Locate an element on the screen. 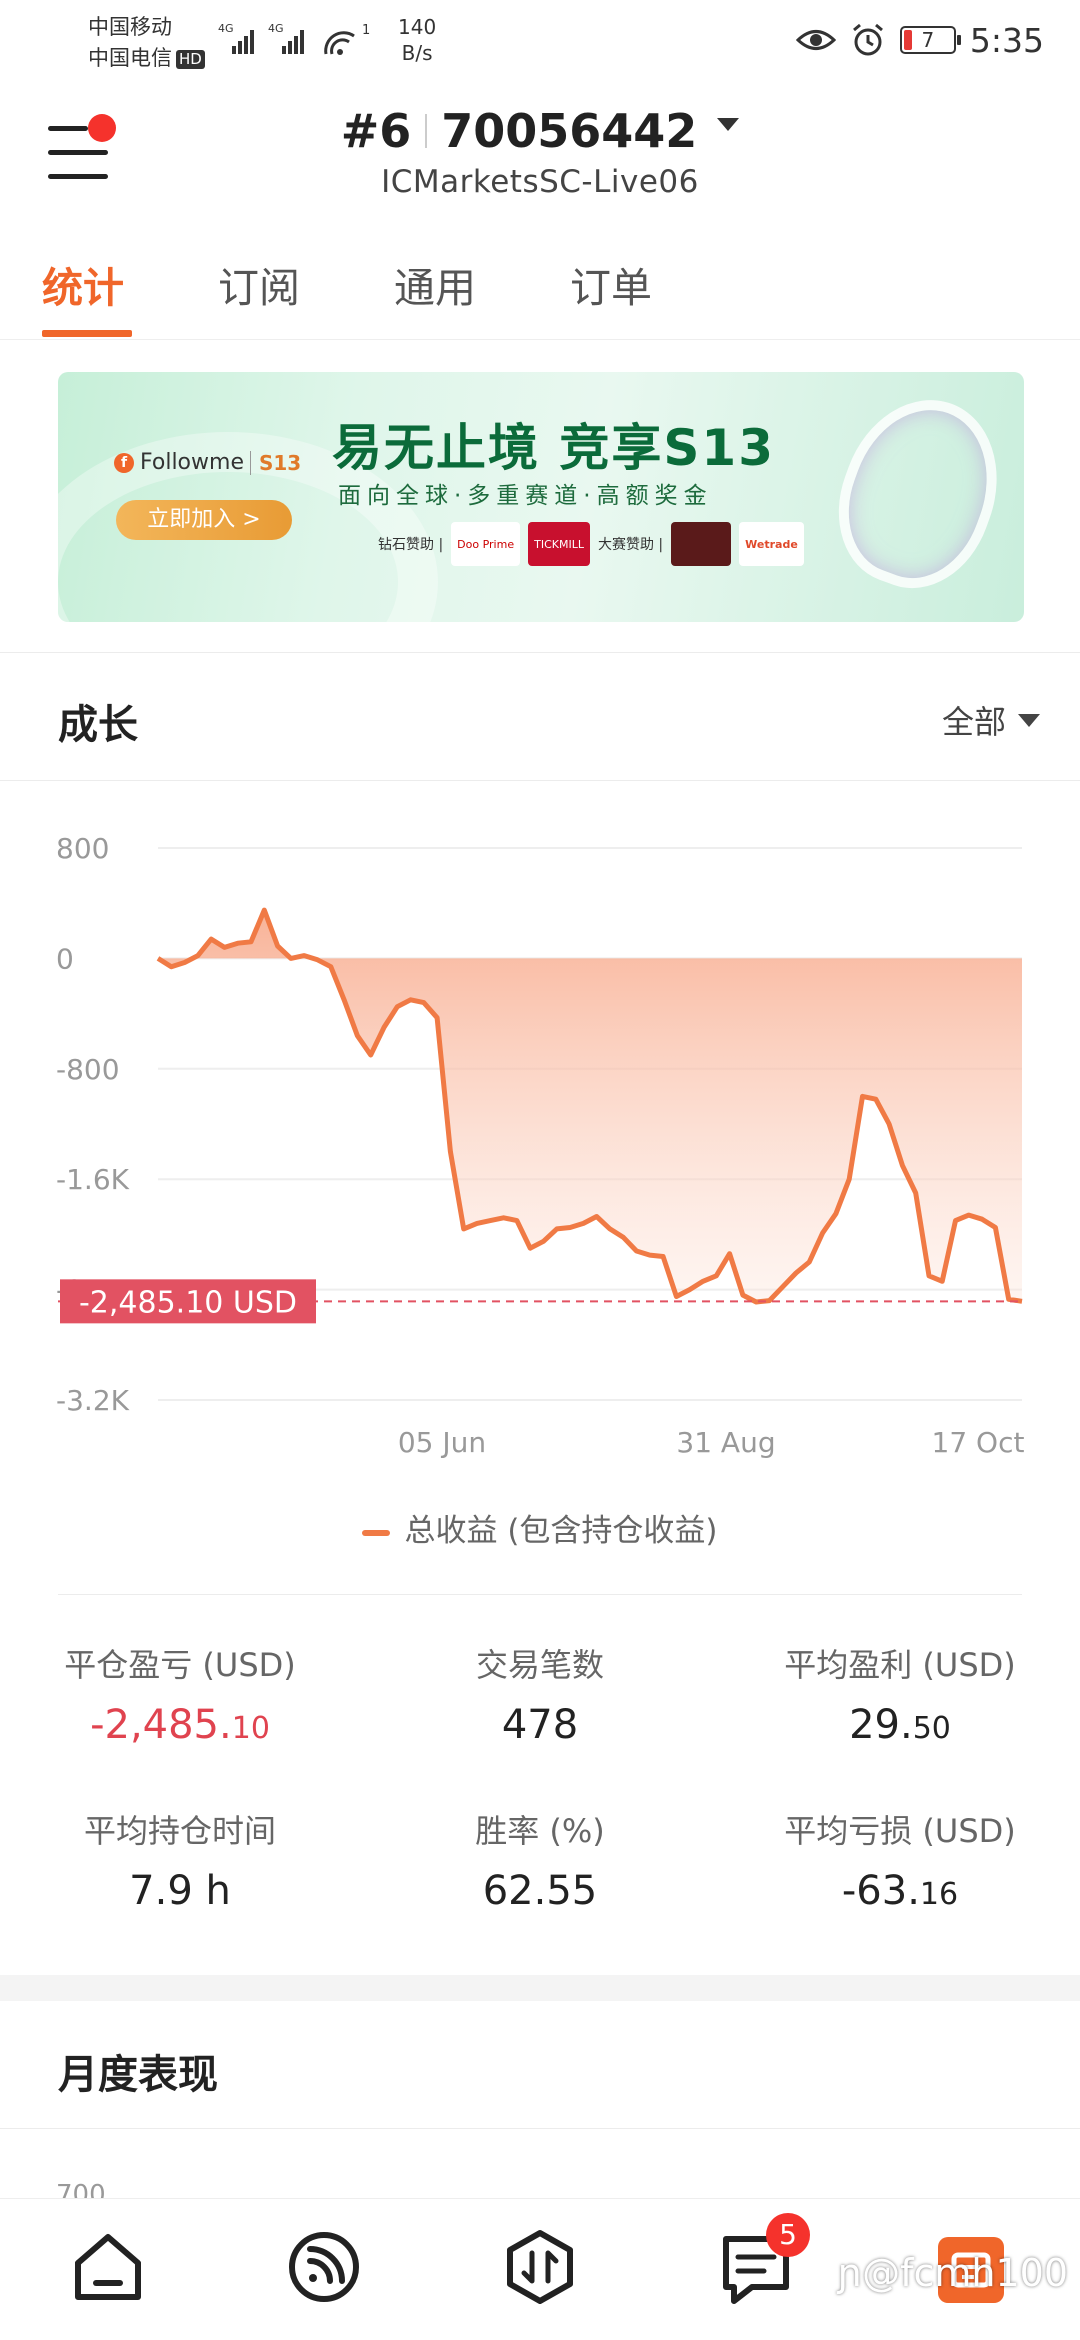 The image size is (1080, 2340). home-icon is located at coordinates (108, 2267).